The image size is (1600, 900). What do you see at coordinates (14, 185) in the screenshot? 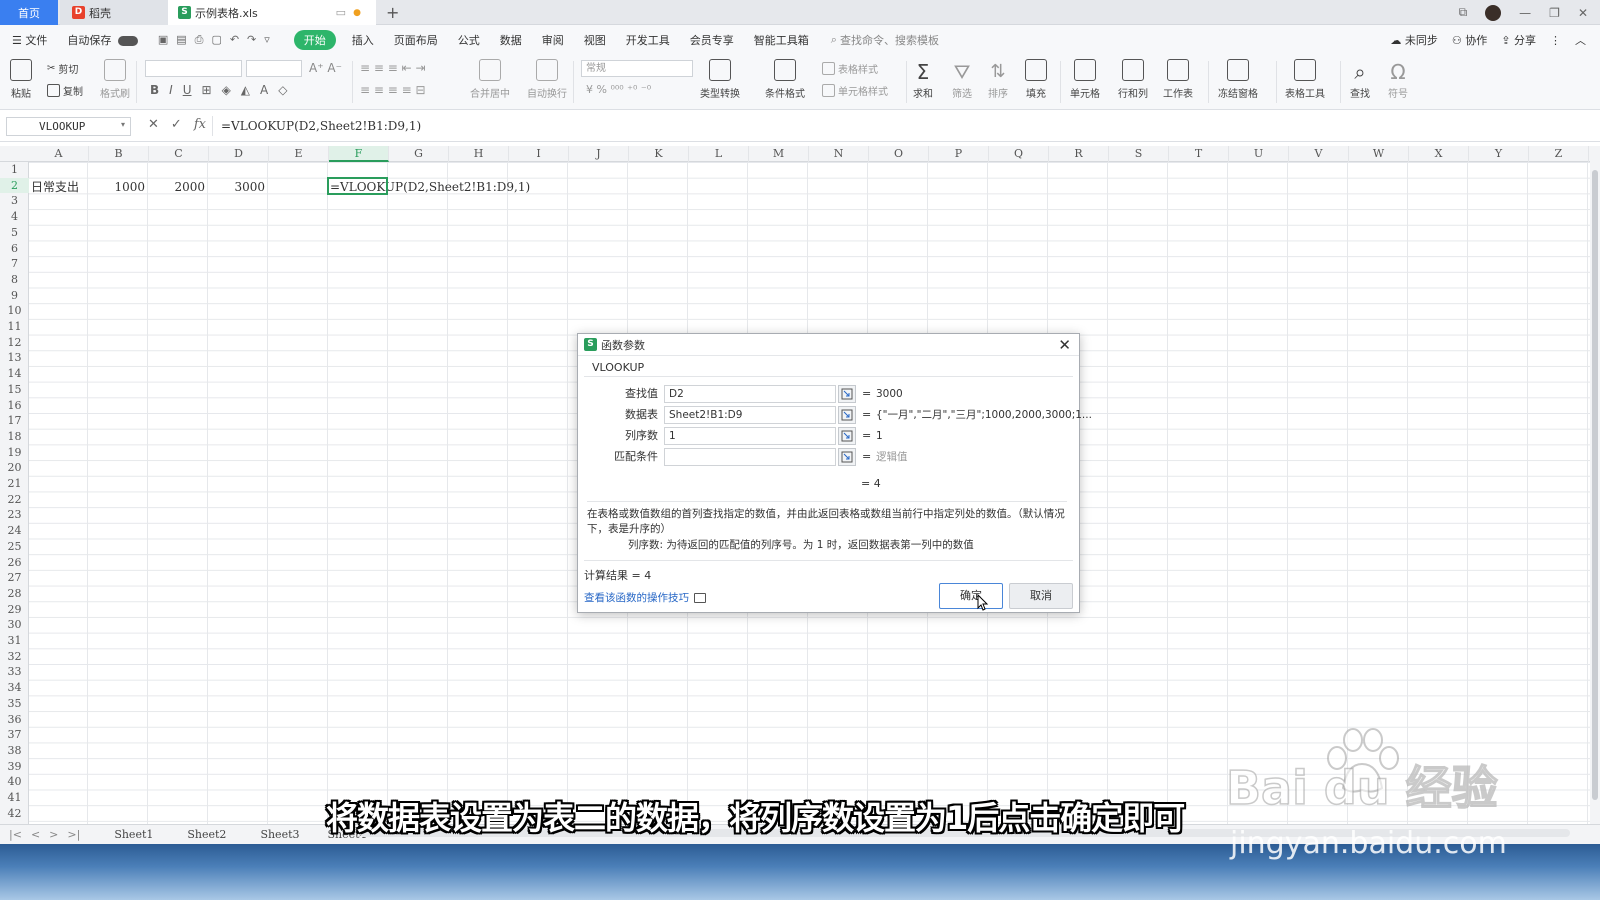
I see `row-header-2: 2` at bounding box center [14, 185].